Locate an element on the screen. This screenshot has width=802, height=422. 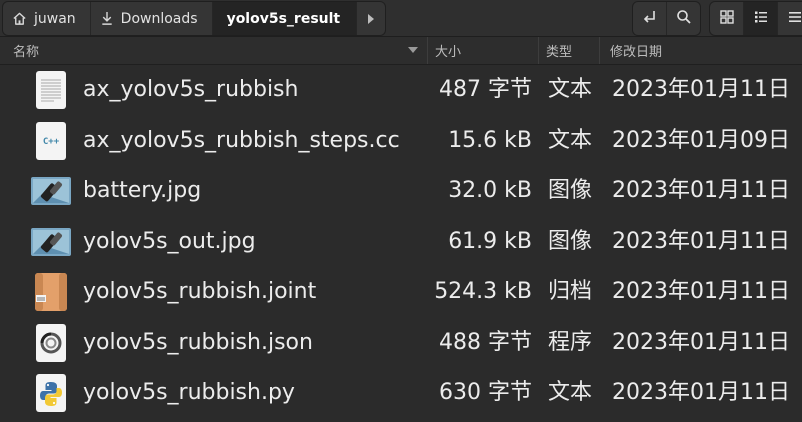
python-file-icon is located at coordinates (51, 393).